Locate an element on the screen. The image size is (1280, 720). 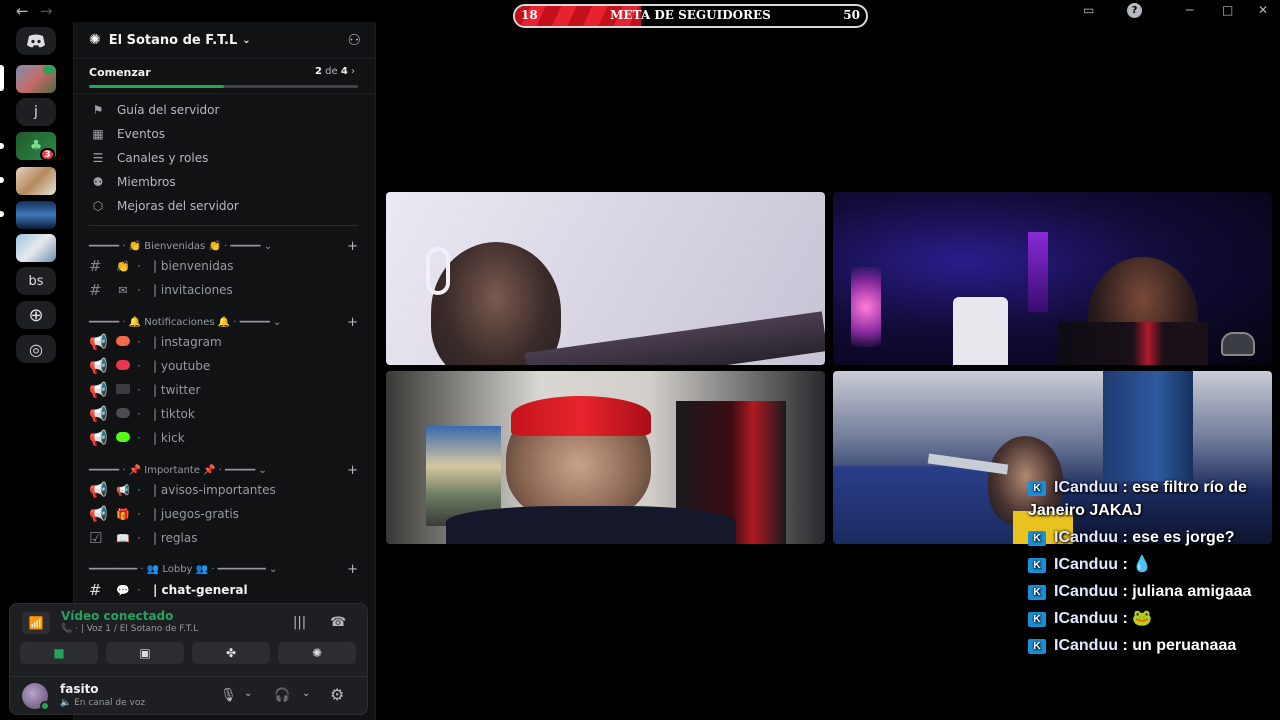
channel-name: | youtube is located at coordinates (182, 366).